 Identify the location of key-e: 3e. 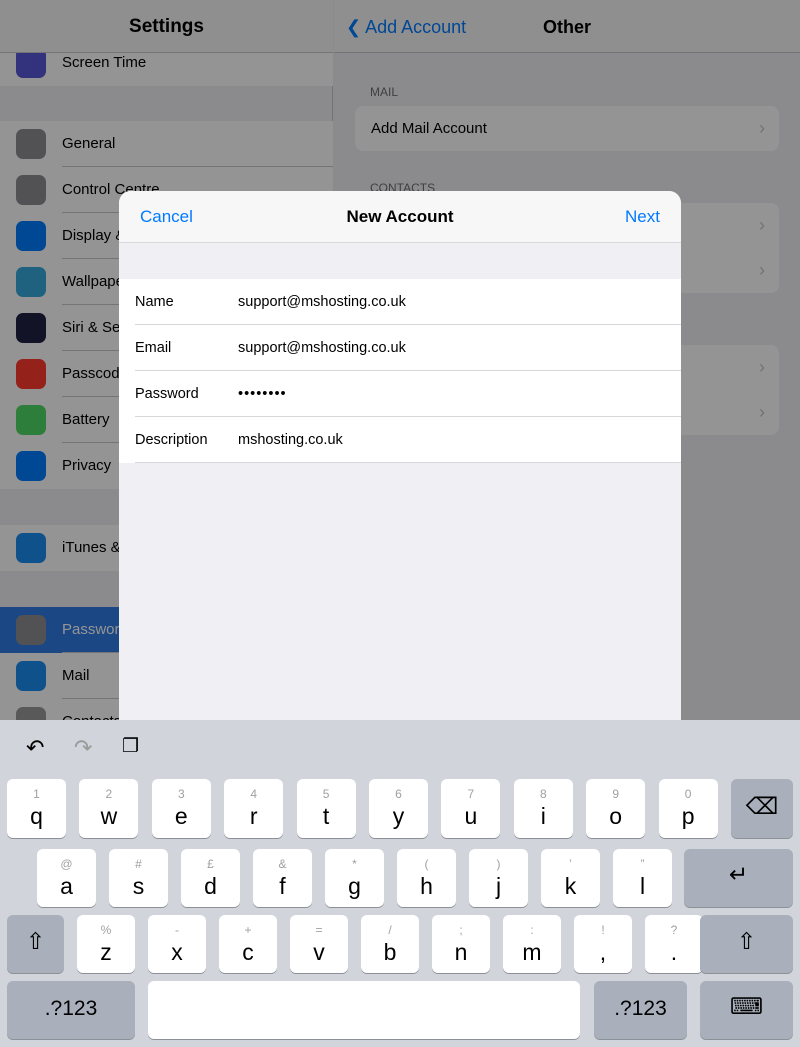
(181, 808).